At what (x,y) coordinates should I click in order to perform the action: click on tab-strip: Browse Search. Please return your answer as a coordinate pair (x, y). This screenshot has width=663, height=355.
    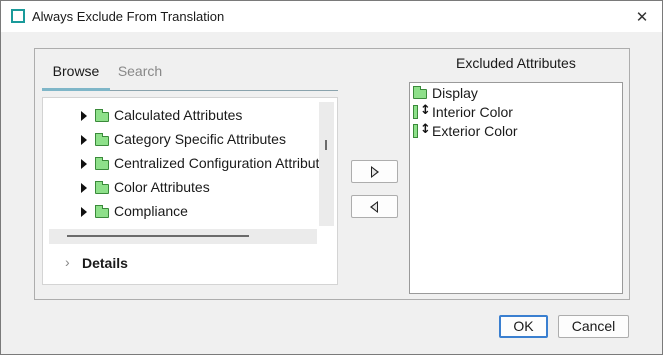
    Looking at the image, I should click on (190, 74).